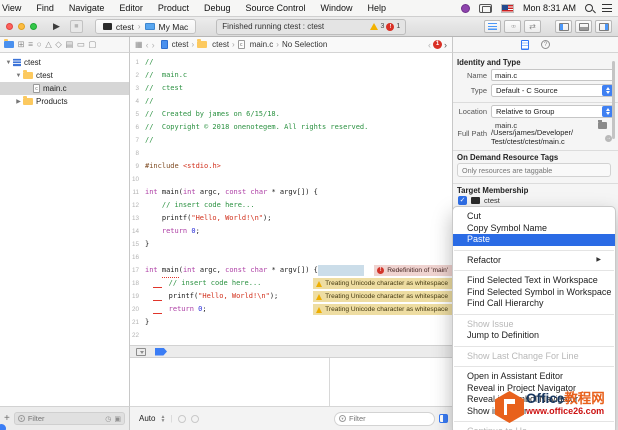 Image resolution: width=618 pixels, height=430 pixels. Describe the element at coordinates (18, 101) in the screenshot. I see `disclosure-closed-icon: ▶` at that location.